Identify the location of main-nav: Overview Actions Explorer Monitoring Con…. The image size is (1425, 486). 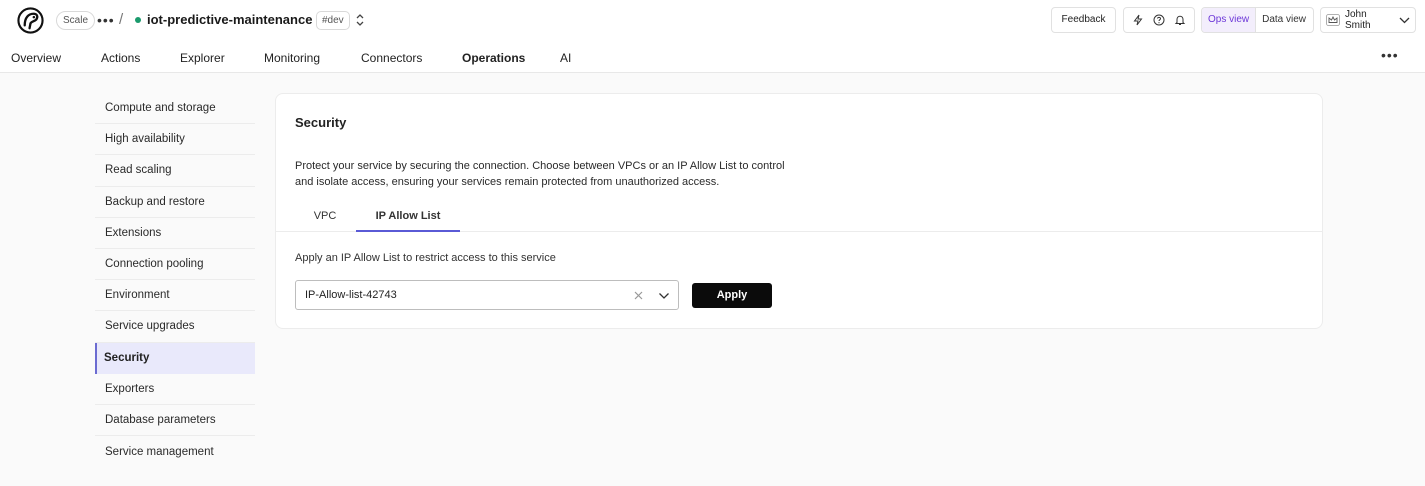
(712, 57).